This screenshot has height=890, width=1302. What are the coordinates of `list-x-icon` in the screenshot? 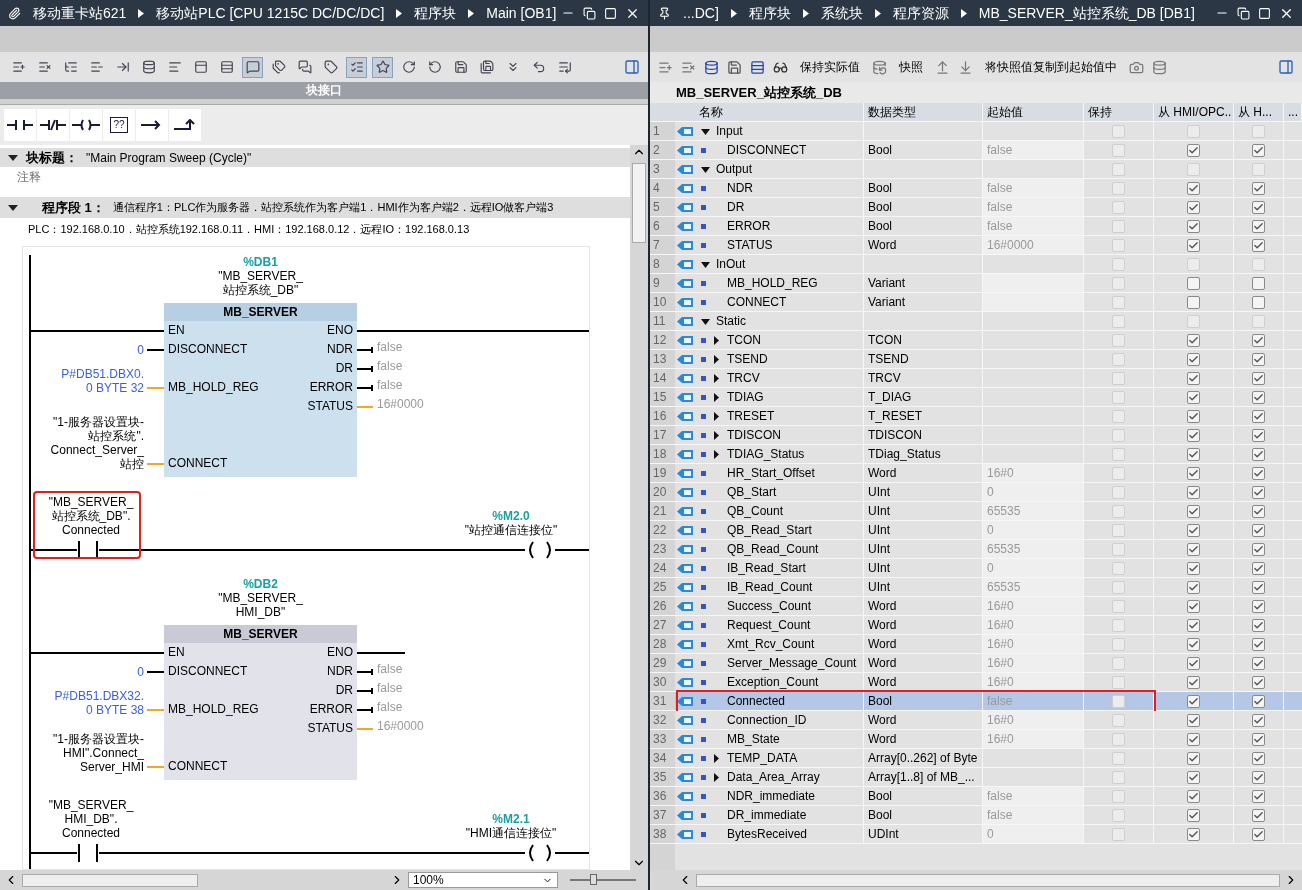 It's located at (688, 67).